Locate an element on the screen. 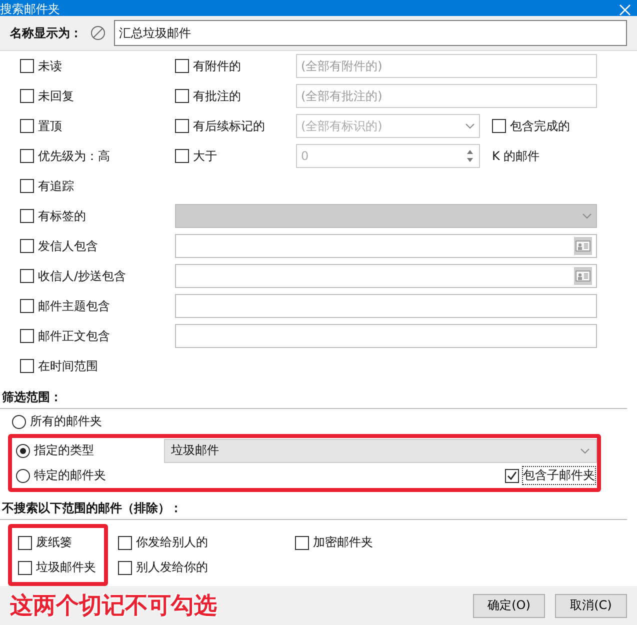  radio-label: 所有的邮件夹 is located at coordinates (66, 421).